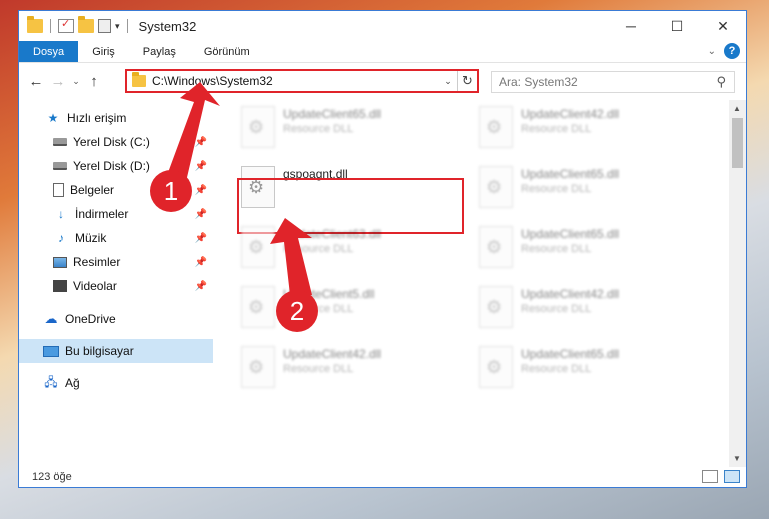 Image resolution: width=769 pixels, height=519 pixels. I want to click on tab-file: Dosya, so click(49, 51).